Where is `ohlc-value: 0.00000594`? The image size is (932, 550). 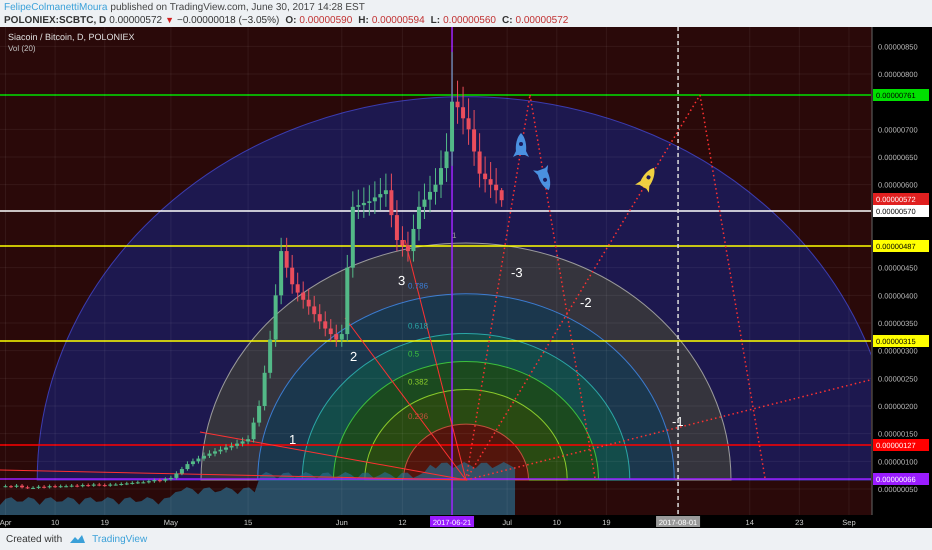
ohlc-value: 0.00000594 is located at coordinates (398, 21).